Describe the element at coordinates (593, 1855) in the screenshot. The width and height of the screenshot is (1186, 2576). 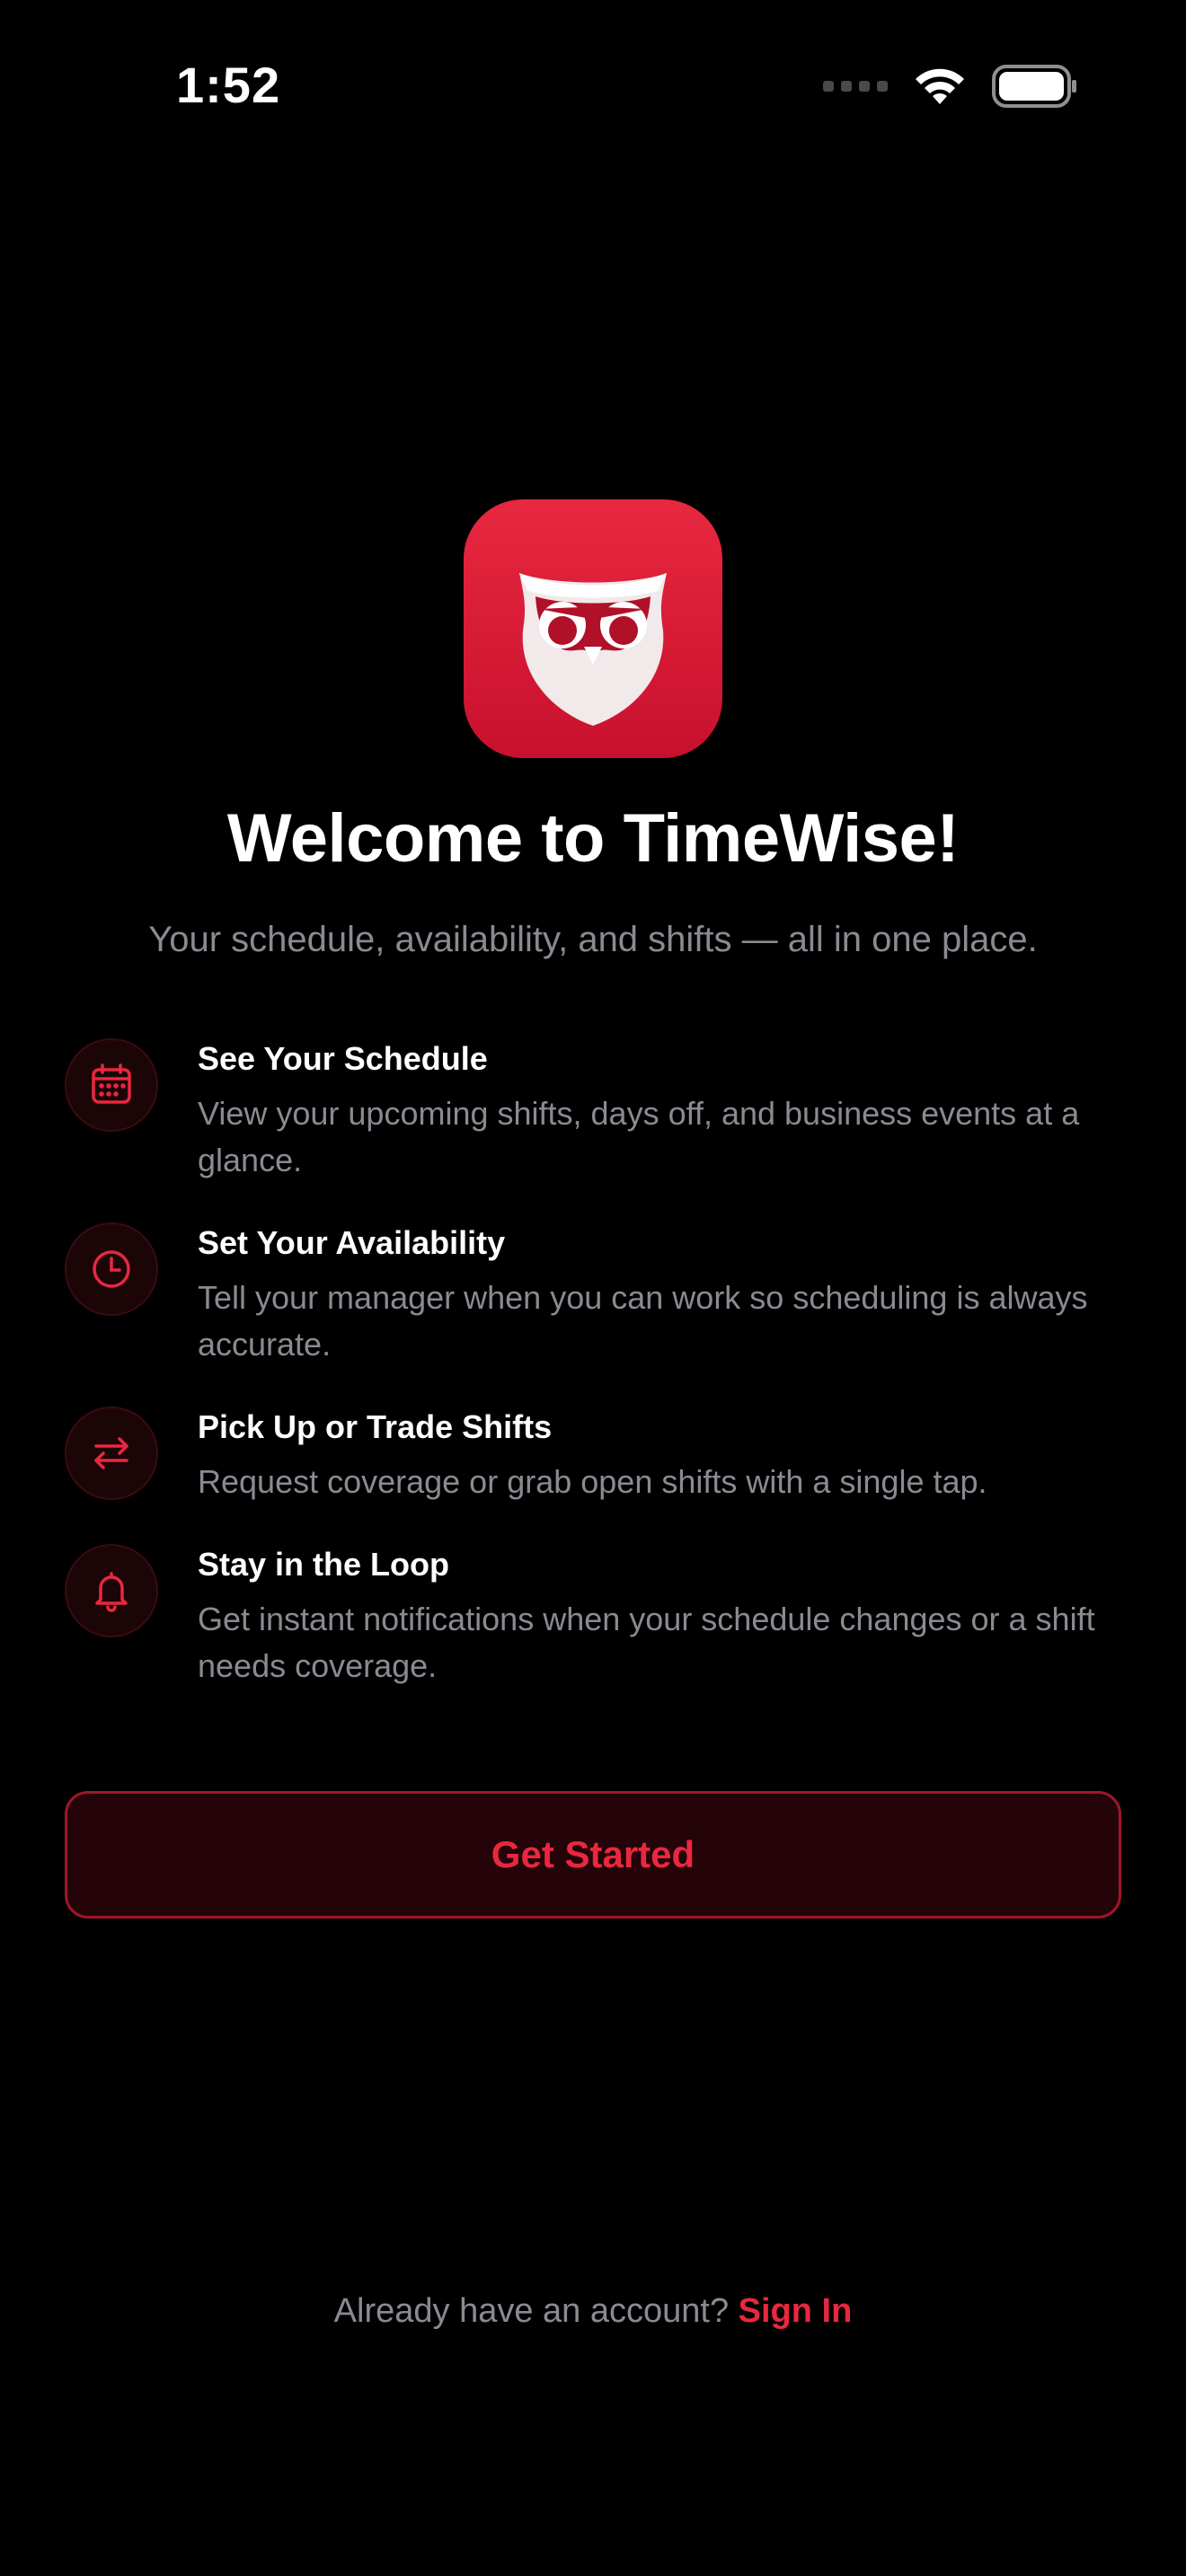
I see `get-started-button: Get Started` at that location.